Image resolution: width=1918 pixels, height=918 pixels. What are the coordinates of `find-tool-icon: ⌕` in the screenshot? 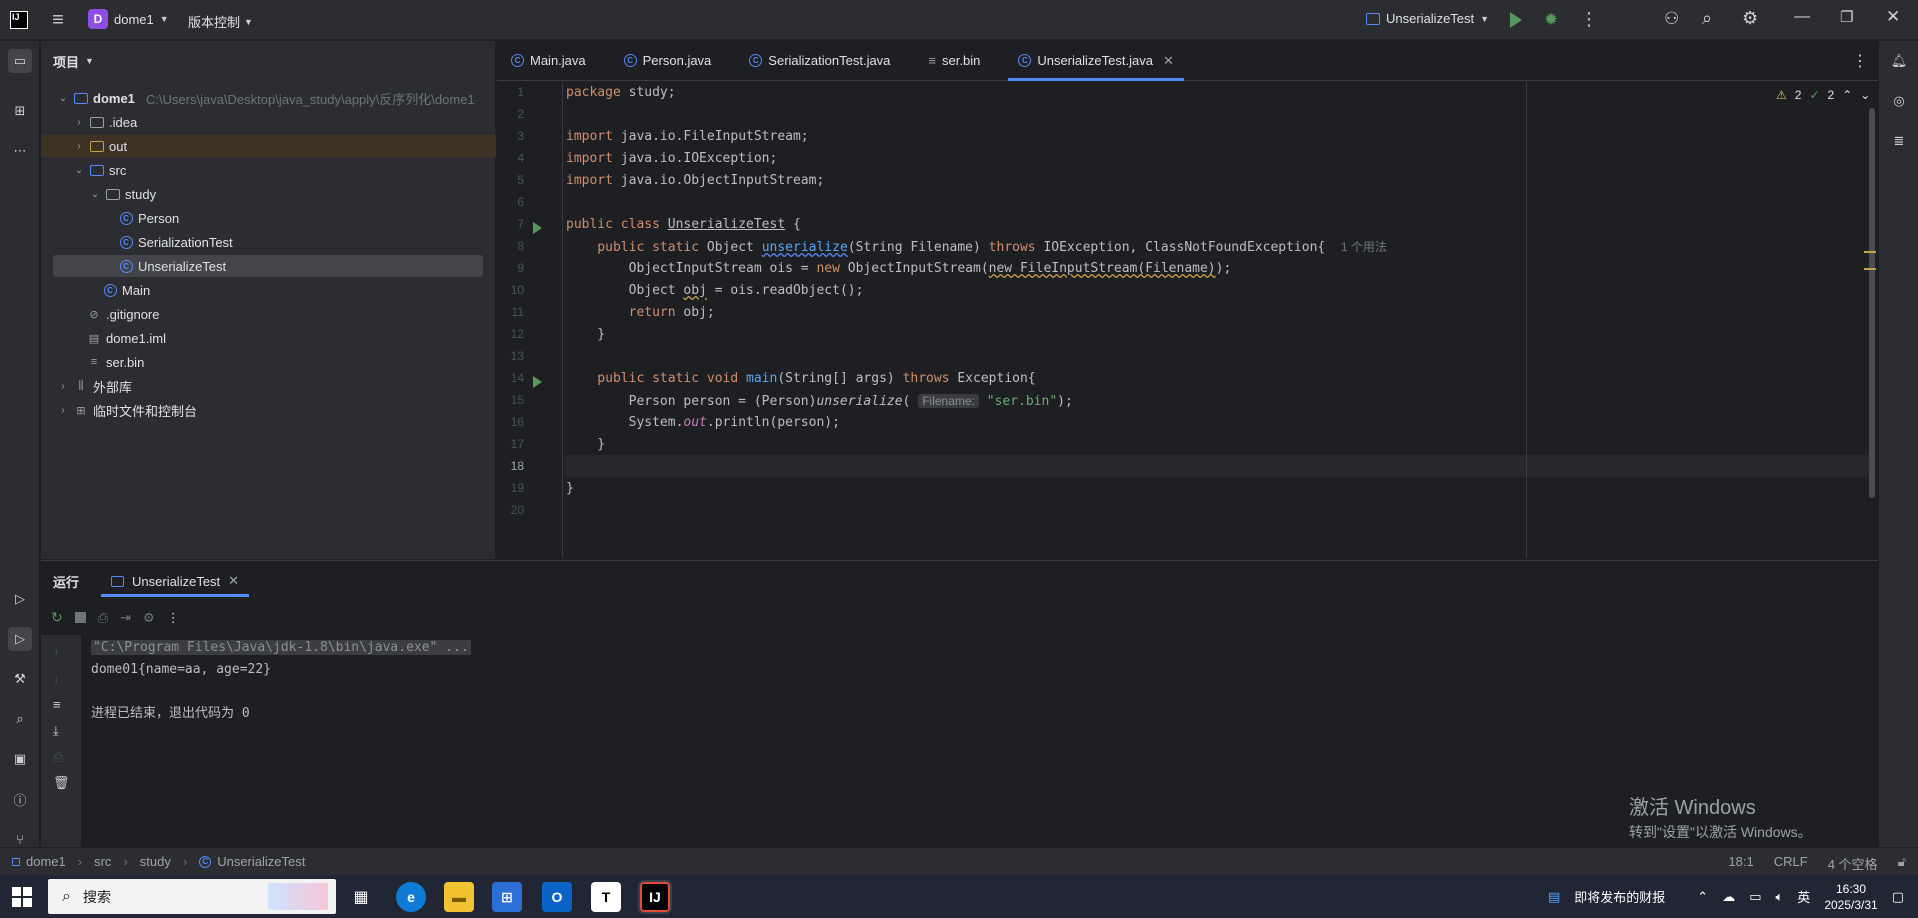 It's located at (20, 719).